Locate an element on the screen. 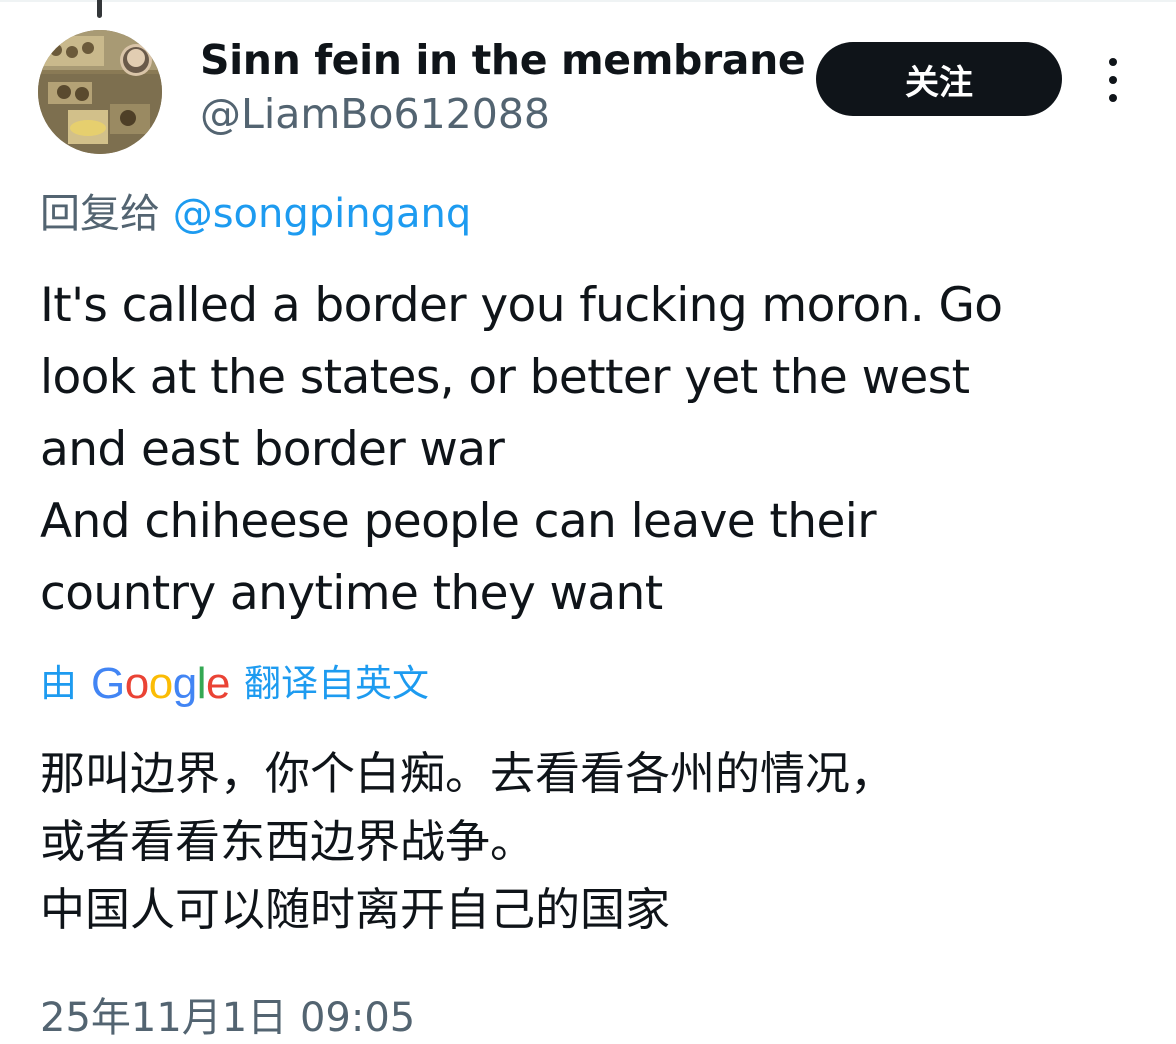 The width and height of the screenshot is (1176, 1044). tweet-text-line: And chiheese people can leave their is located at coordinates (458, 521).